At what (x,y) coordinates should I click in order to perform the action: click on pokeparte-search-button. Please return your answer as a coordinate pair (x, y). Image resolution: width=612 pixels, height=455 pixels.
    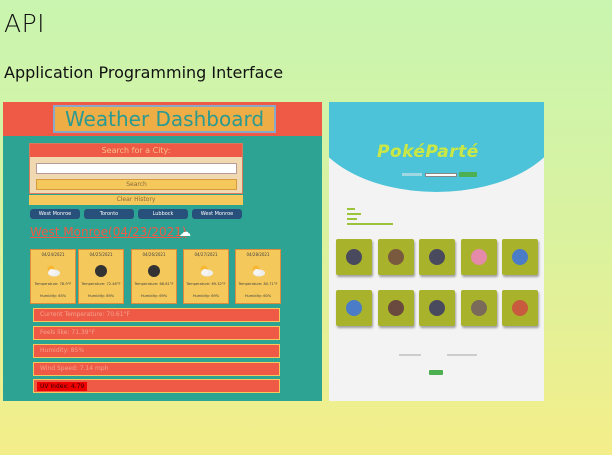
    Looking at the image, I should click on (468, 174).